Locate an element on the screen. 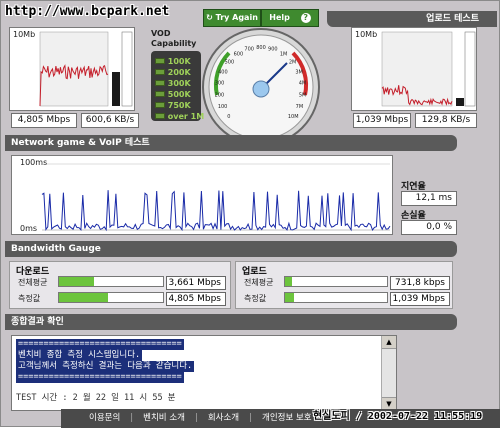  footer-link: 이용문의 is located at coordinates (104, 418).